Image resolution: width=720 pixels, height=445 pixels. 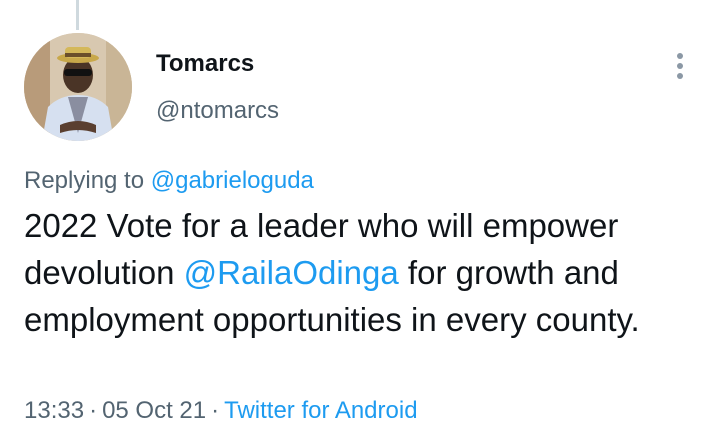 I want to click on more-options-icon, so click(x=680, y=66).